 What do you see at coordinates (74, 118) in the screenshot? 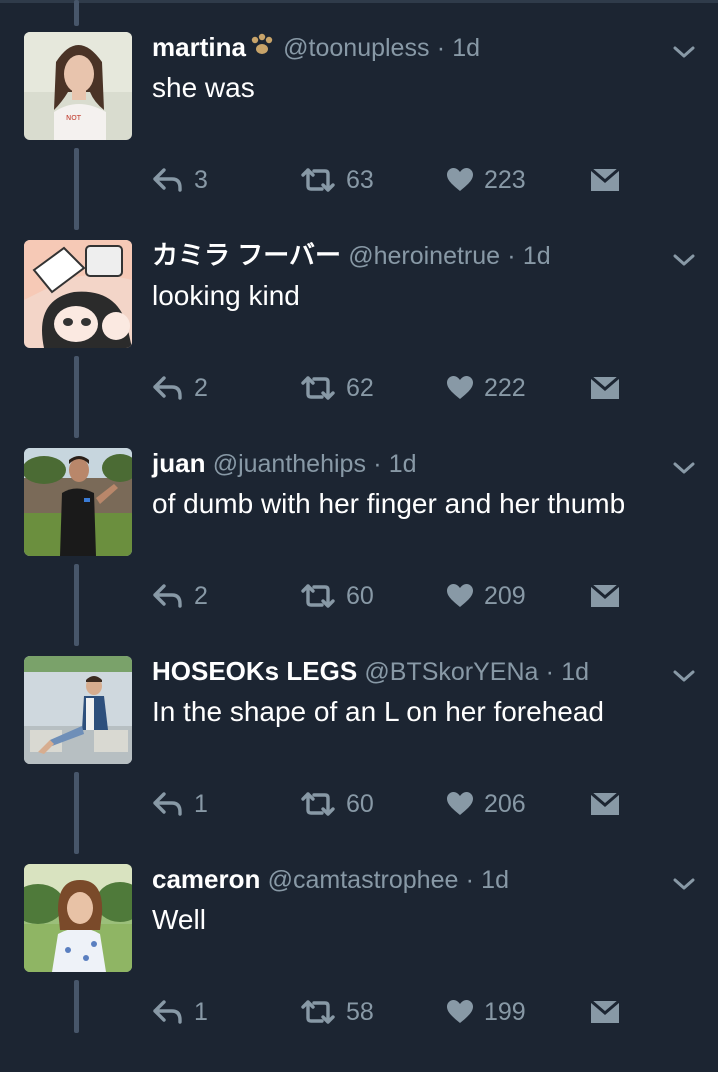
I see `svg-text: NOT` at bounding box center [74, 118].